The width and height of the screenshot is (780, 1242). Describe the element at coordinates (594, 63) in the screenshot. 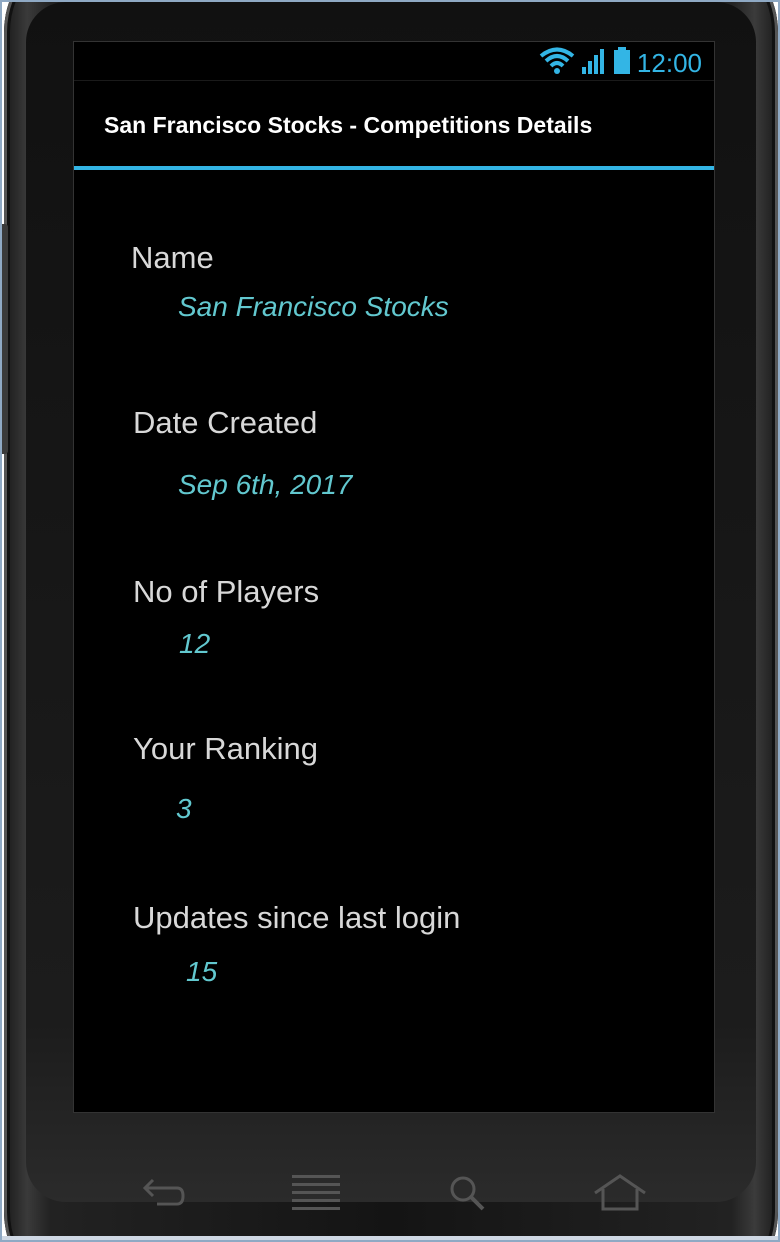

I see `signal-icon` at that location.